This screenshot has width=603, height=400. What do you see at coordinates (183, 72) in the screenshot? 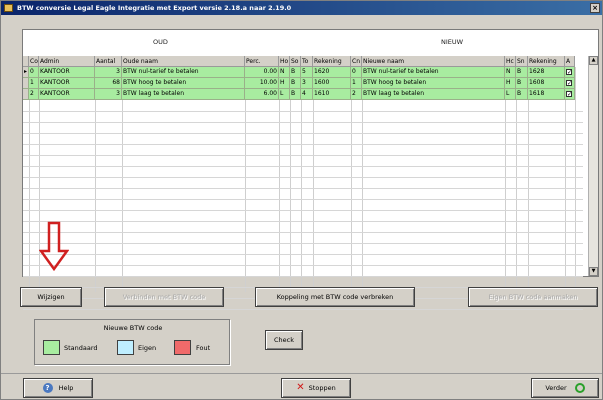
I see `cell-oude-naam: BTW nul-tarief te betalen` at bounding box center [183, 72].